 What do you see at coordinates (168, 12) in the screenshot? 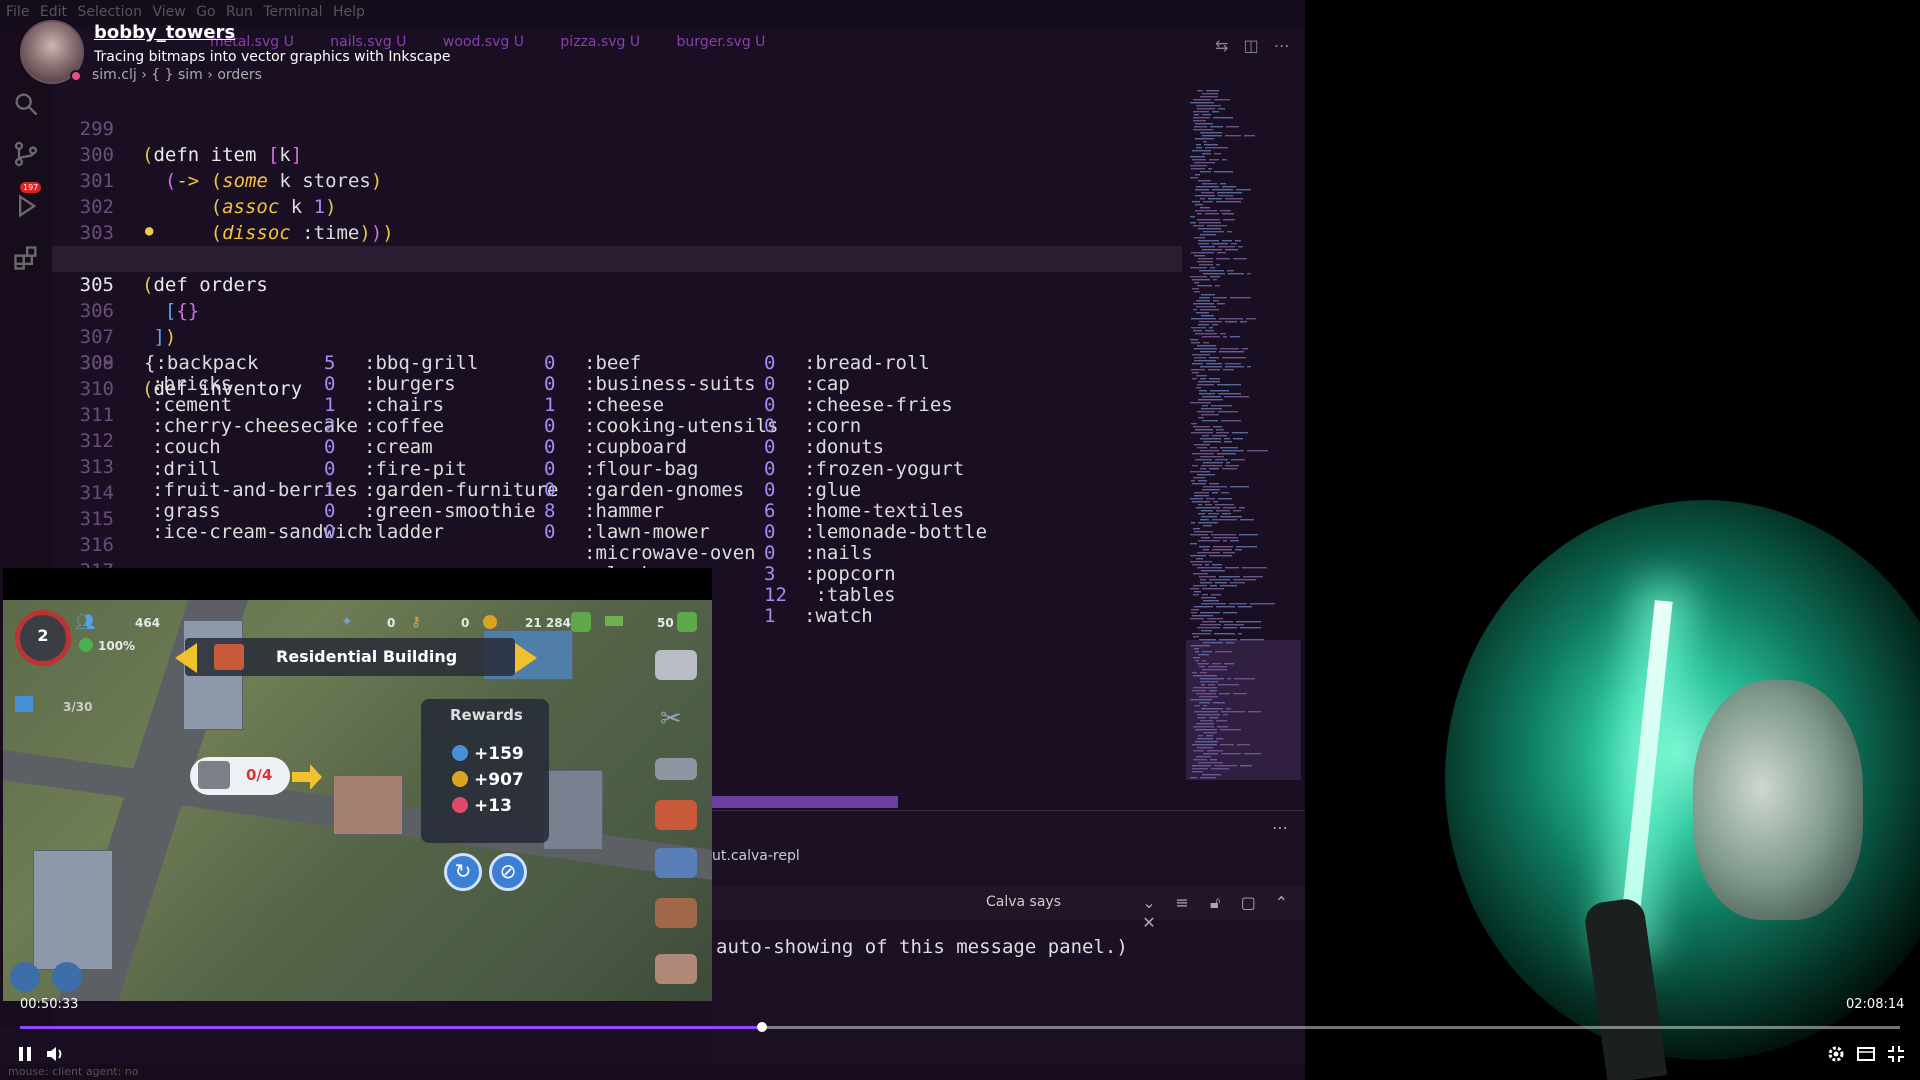
I see `menu-view: View` at bounding box center [168, 12].